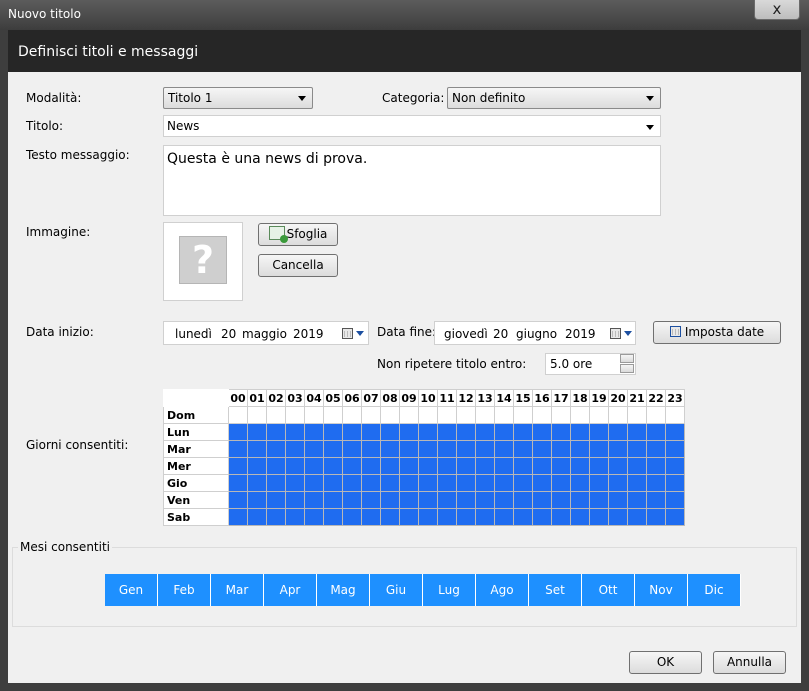 The image size is (809, 691). What do you see at coordinates (333, 398) in the screenshot?
I see `hour-header: 05` at bounding box center [333, 398].